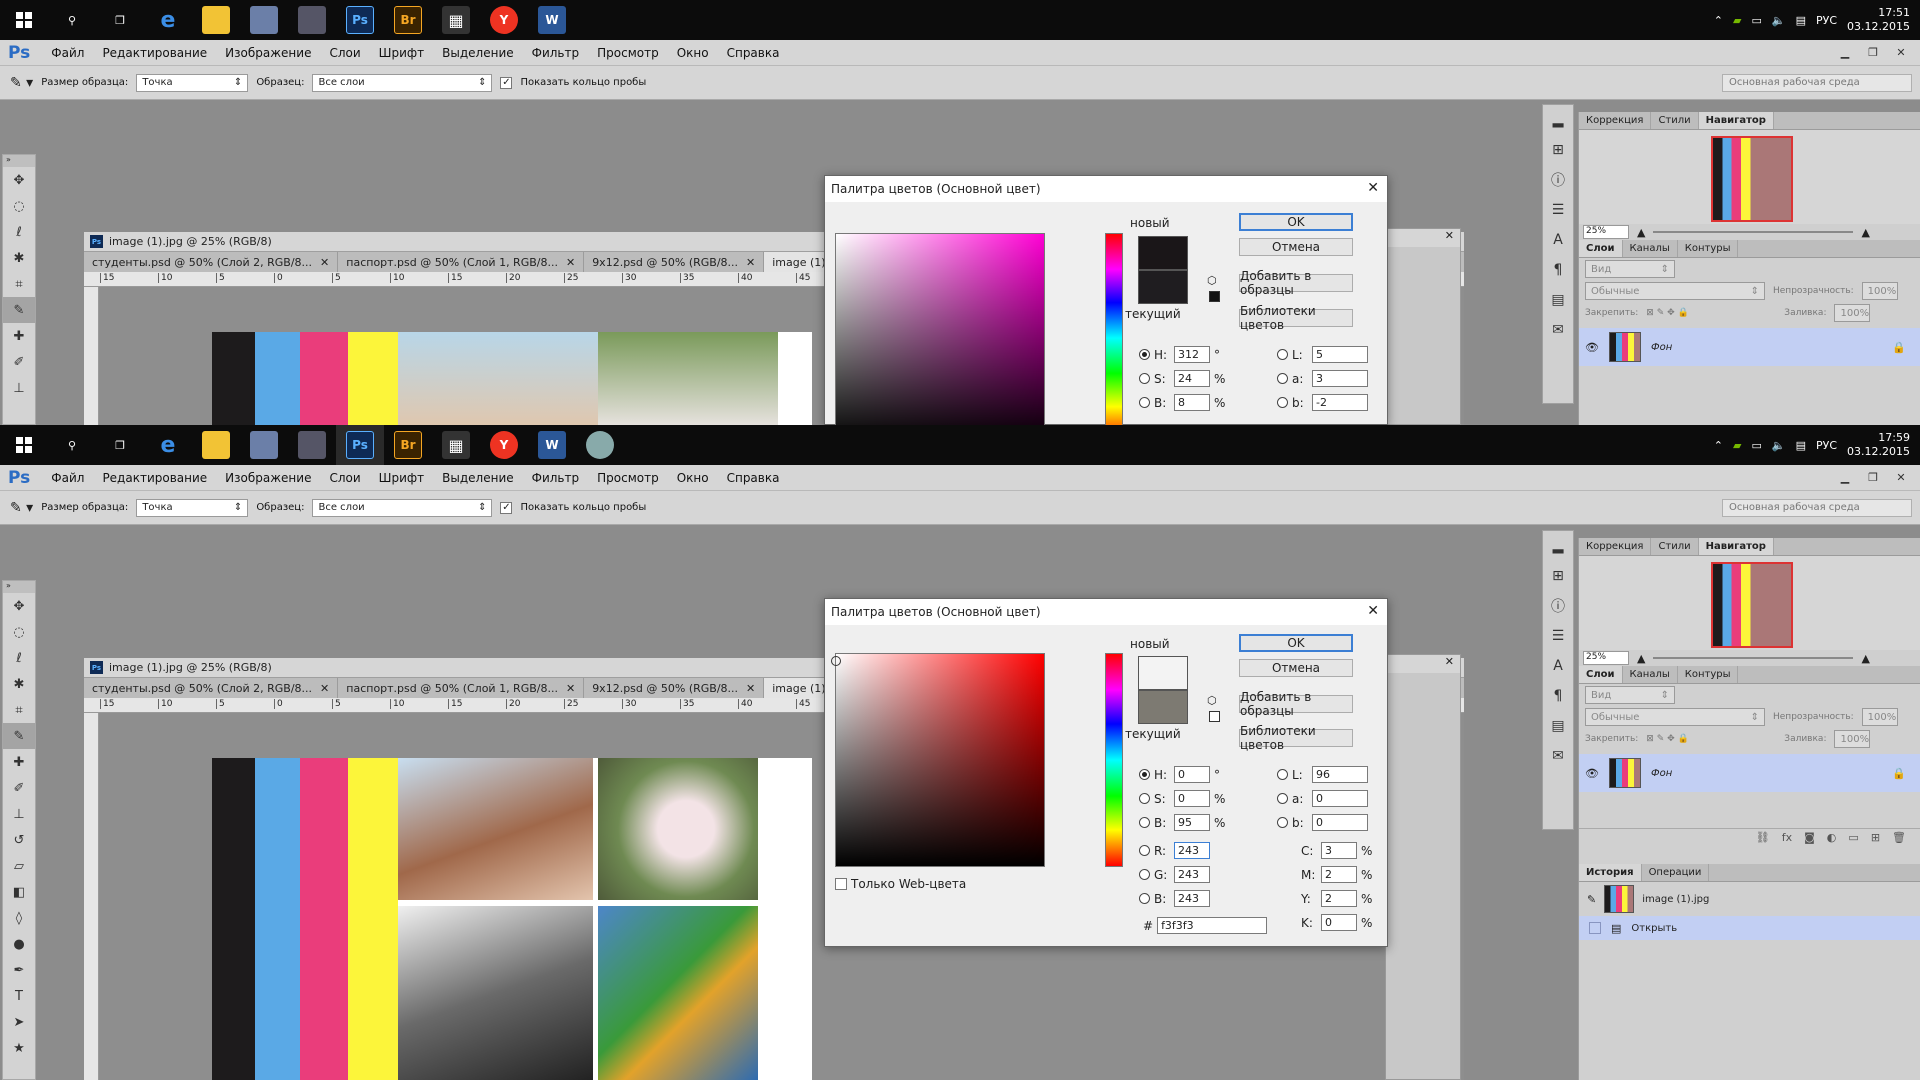 Image resolution: width=1920 pixels, height=1080 pixels. Describe the element at coordinates (1212, 925) in the screenshot. I see `hex-input: f3f3f3` at that location.